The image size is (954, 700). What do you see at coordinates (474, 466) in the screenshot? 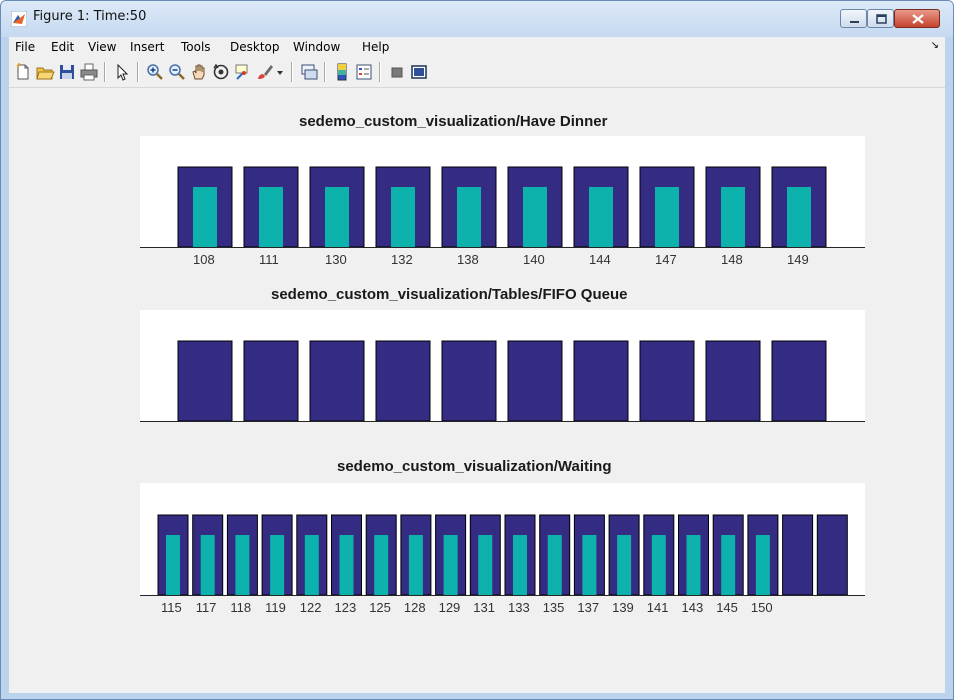
I see `plot-title-waiting: sedemo_custom_visualization/Waiting` at bounding box center [474, 466].